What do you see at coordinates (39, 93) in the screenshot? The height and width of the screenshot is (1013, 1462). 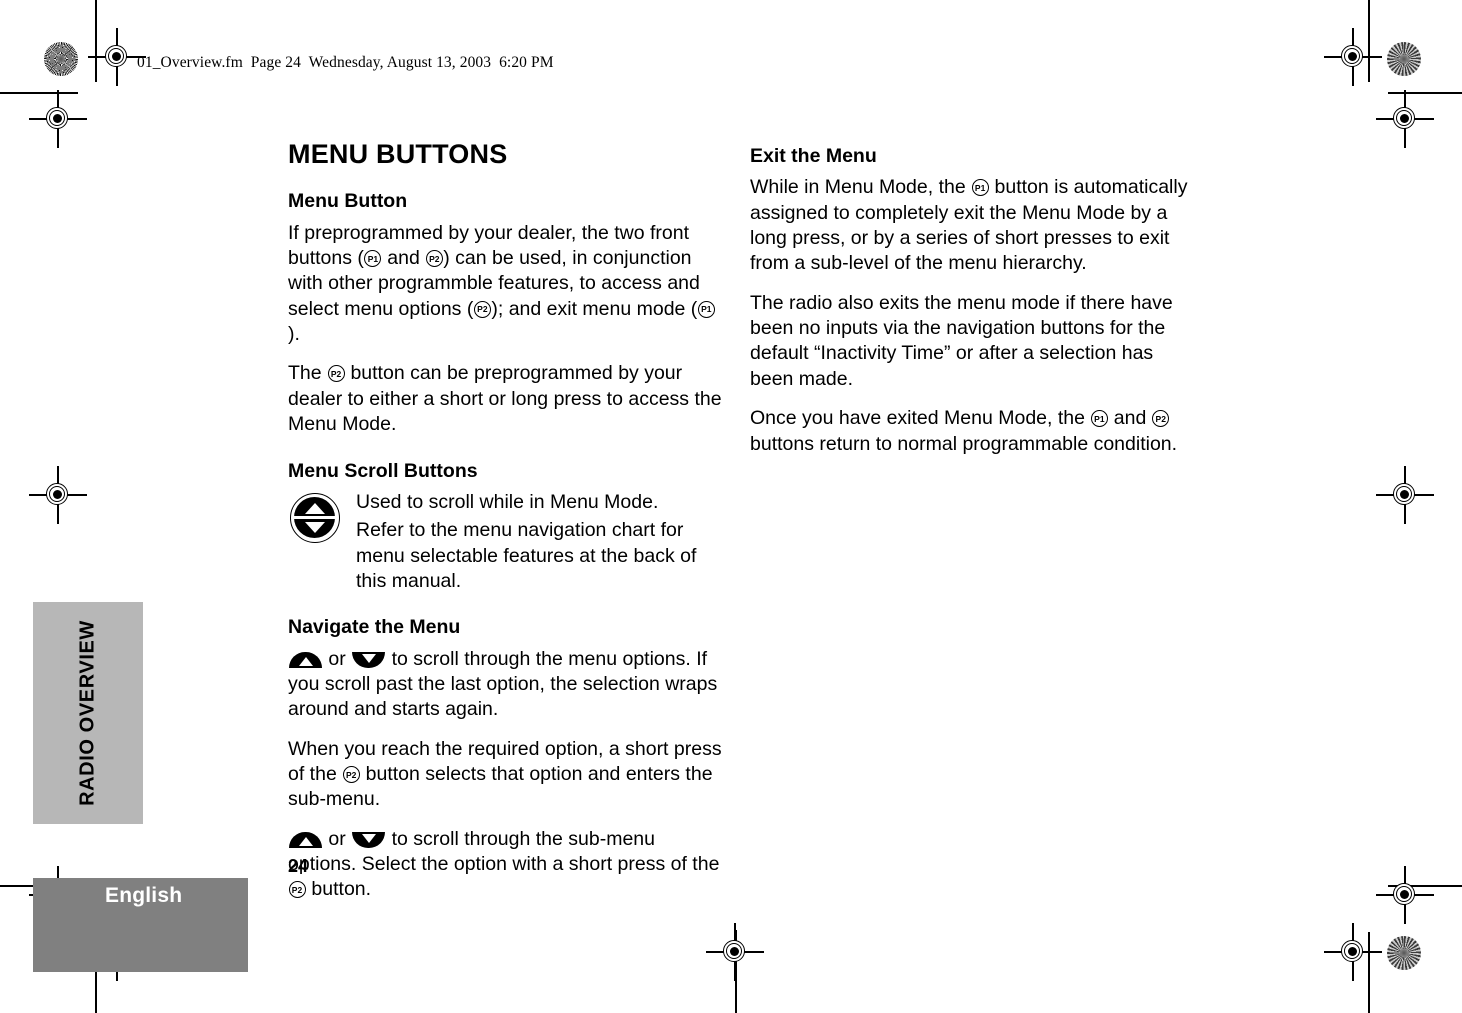 I see `crop-line-left-top-horizontal` at bounding box center [39, 93].